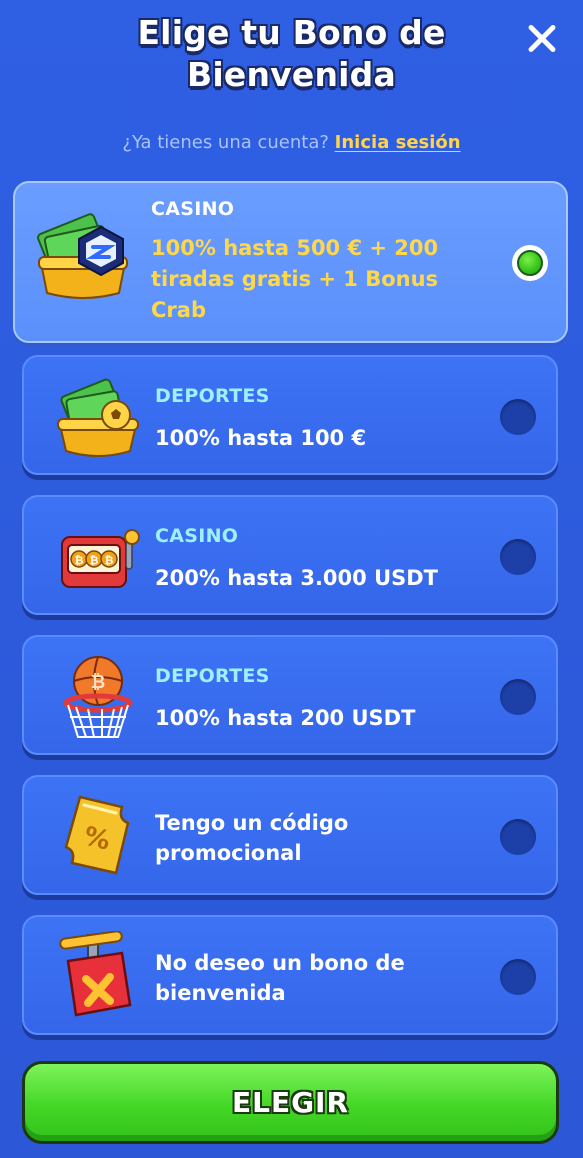 The height and width of the screenshot is (1158, 583). Describe the element at coordinates (285, 718) in the screenshot. I see `option-offer: 100% hasta 200 USDT` at that location.